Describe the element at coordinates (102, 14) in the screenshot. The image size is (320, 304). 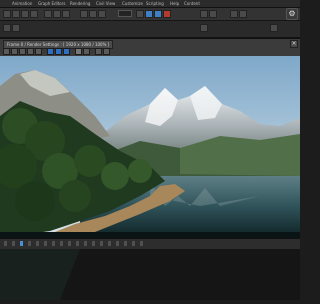
I see `layer-icon` at that location.